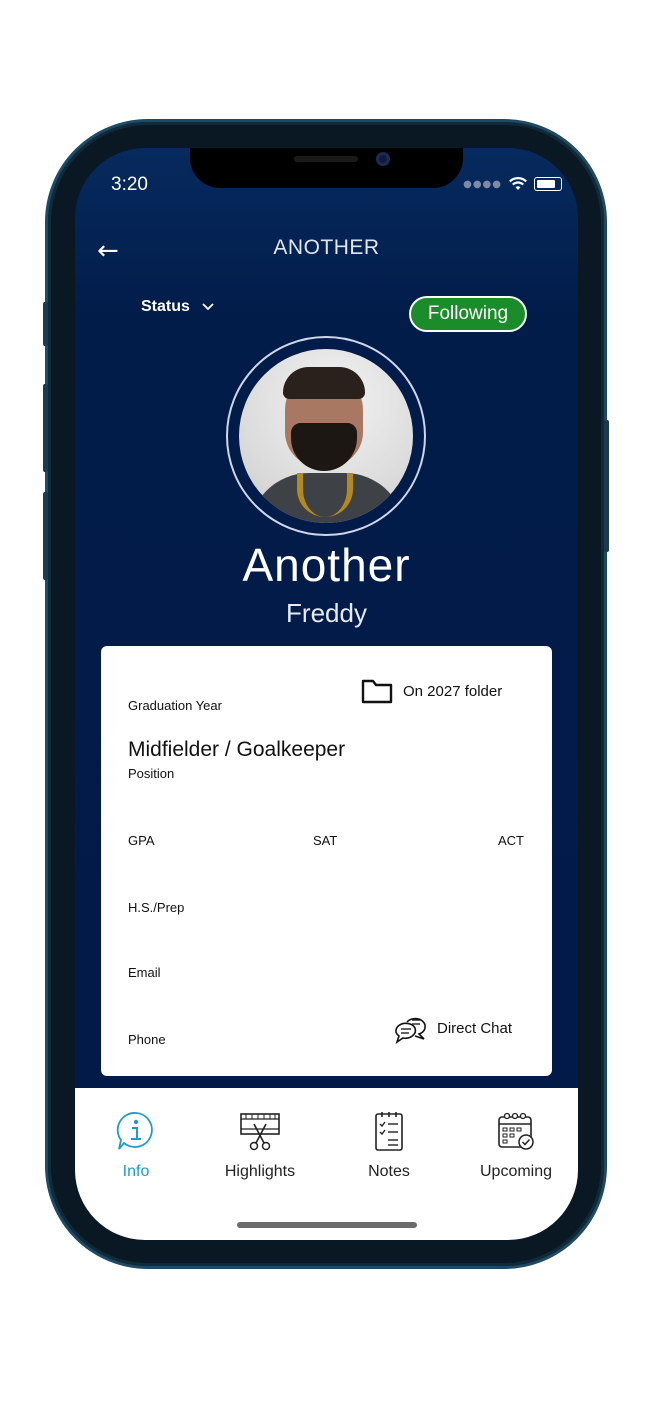 The image size is (652, 1412). I want to click on film-scissors-icon, so click(260, 1132).